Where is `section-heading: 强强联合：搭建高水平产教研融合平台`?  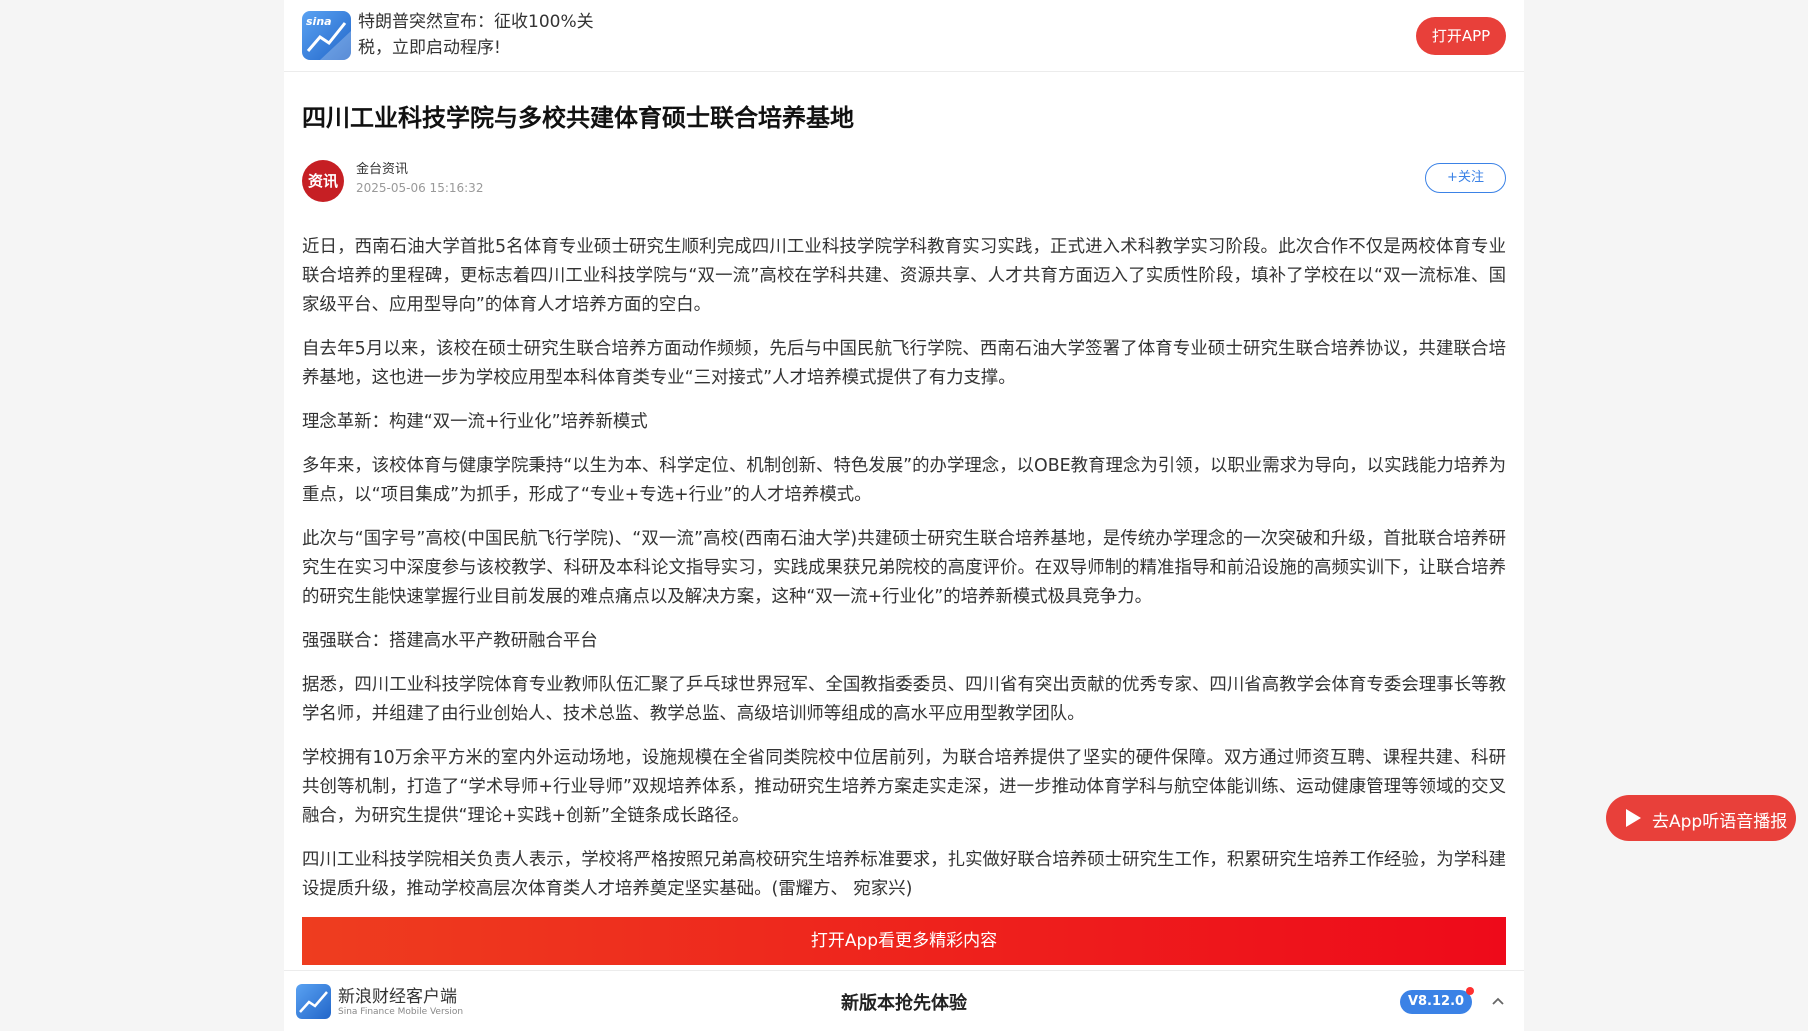 section-heading: 强强联合：搭建高水平产教研融合平台 is located at coordinates (450, 641).